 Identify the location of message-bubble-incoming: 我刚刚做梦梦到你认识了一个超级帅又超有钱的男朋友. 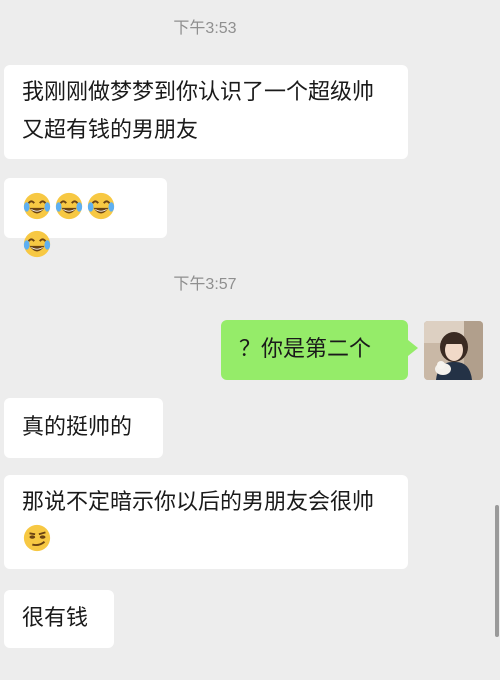
(206, 112).